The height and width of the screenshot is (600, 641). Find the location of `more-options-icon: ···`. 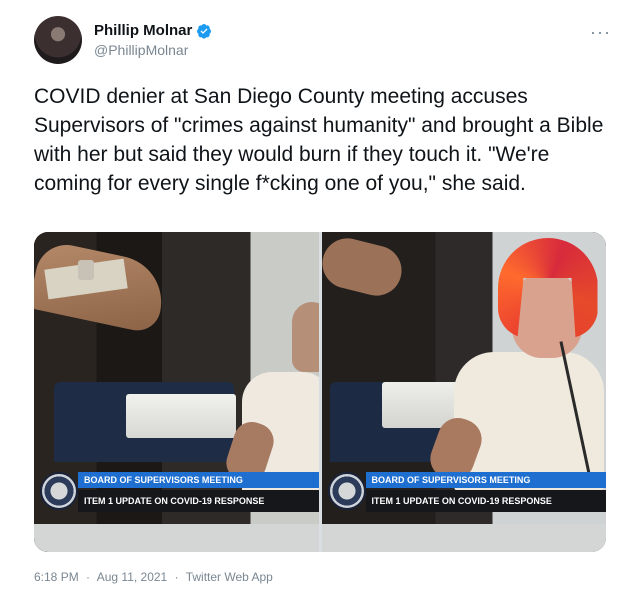

more-options-icon: ··· is located at coordinates (600, 32).